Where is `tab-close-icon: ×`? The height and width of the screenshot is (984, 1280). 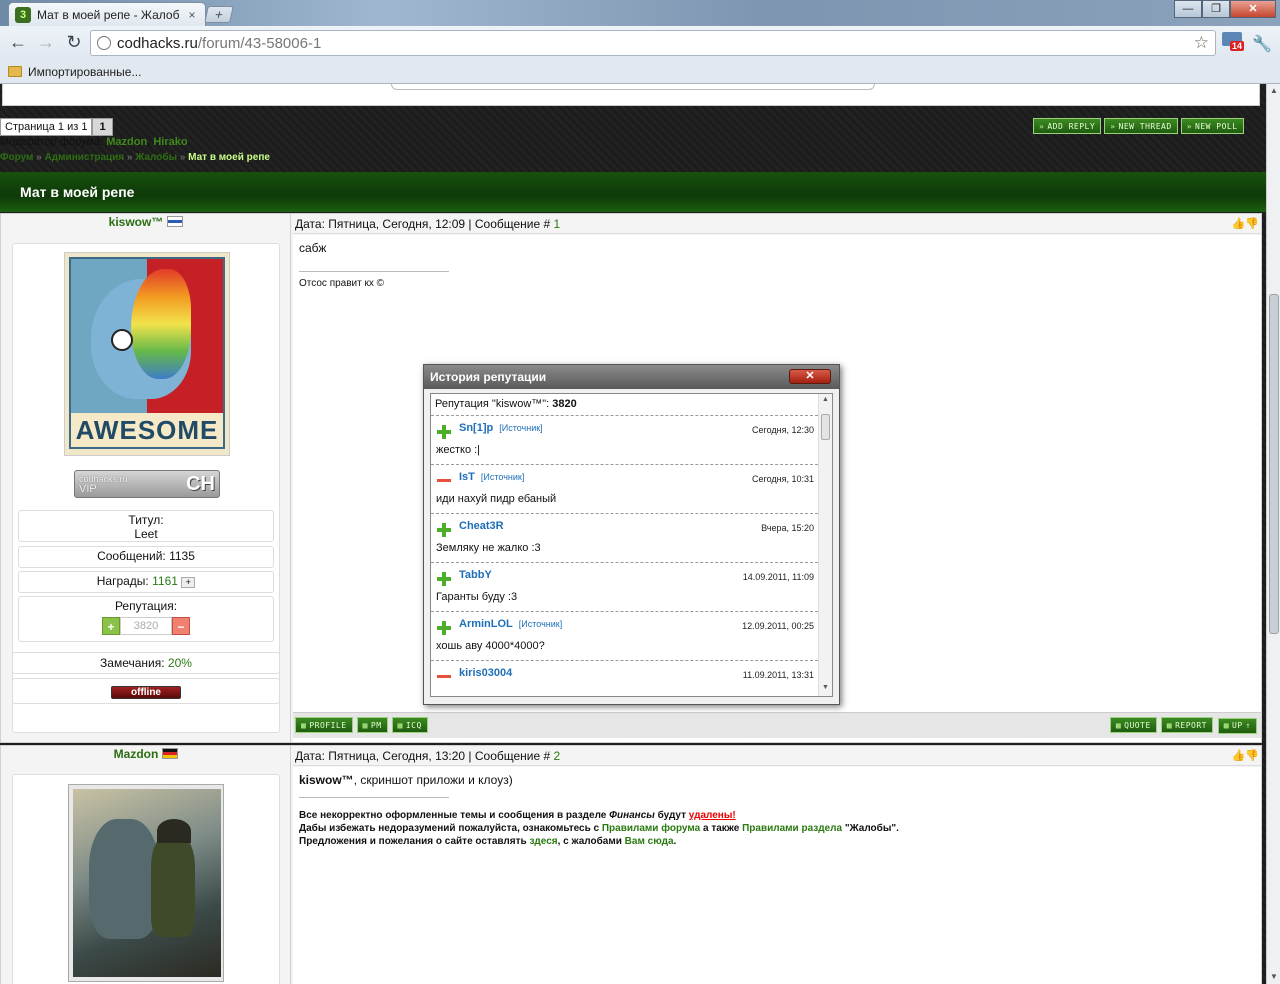 tab-close-icon: × is located at coordinates (192, 15).